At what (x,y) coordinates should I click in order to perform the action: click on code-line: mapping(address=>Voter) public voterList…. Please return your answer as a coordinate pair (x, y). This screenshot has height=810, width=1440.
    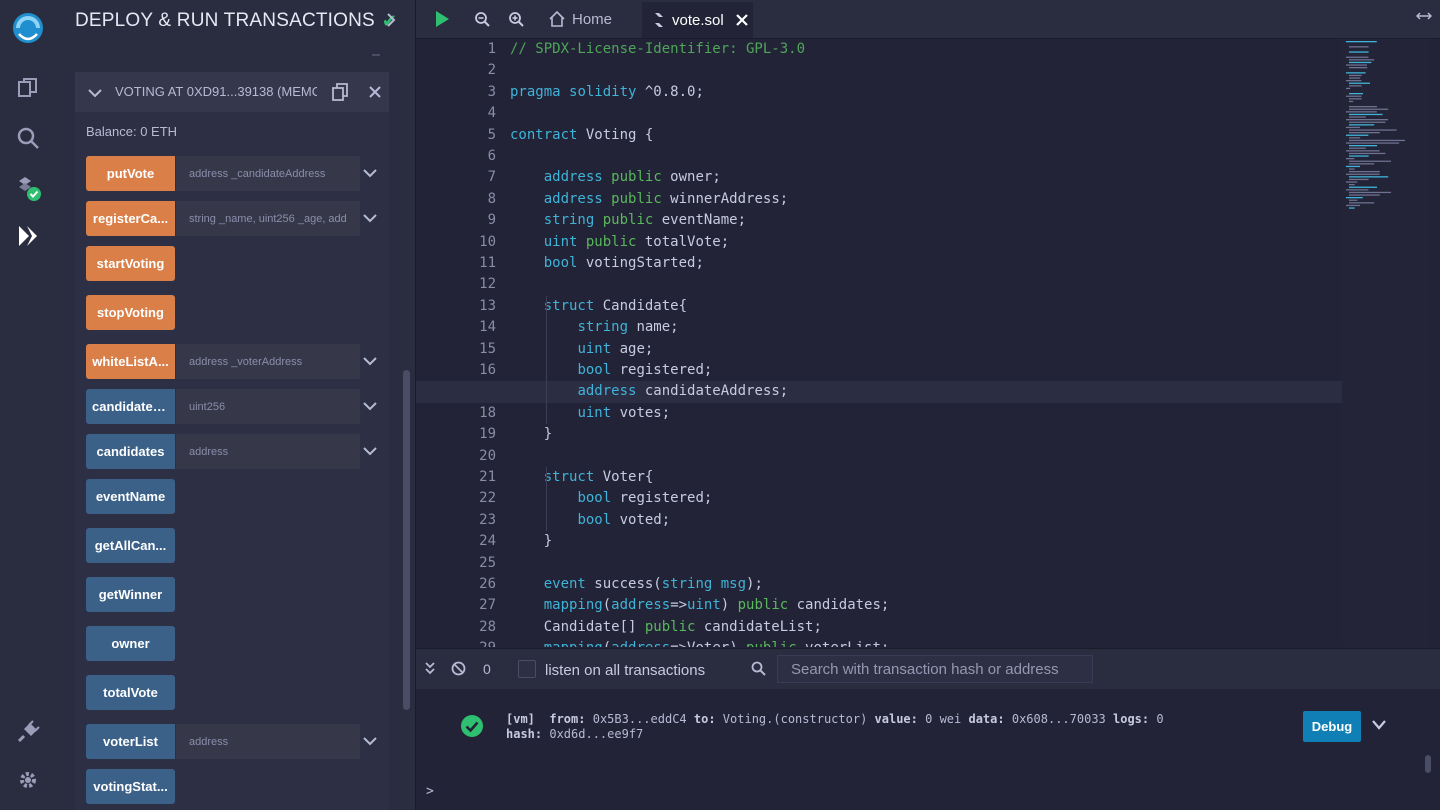
    Looking at the image, I should click on (927, 642).